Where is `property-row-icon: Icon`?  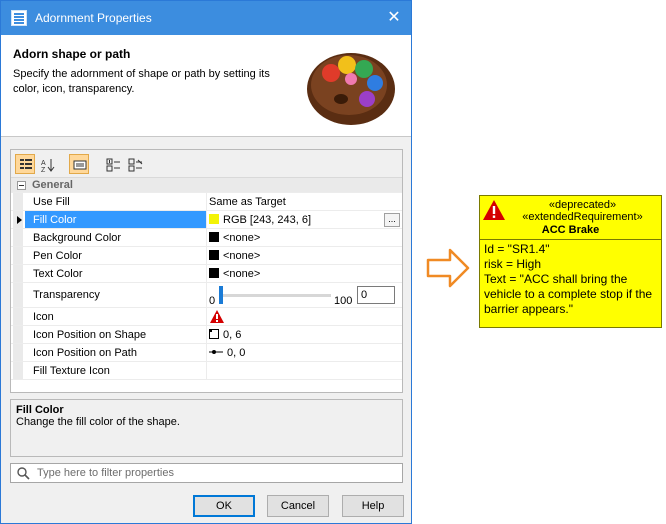 property-row-icon: Icon is located at coordinates (206, 317).